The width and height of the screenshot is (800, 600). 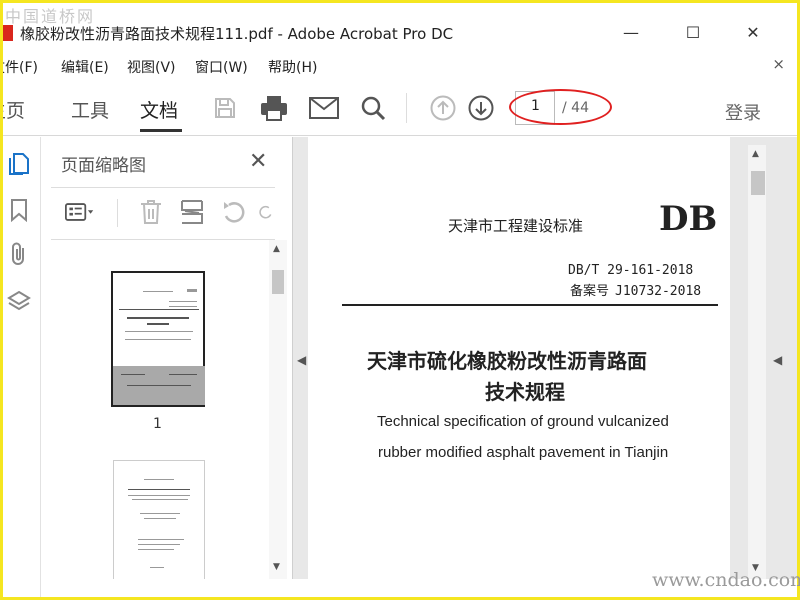 What do you see at coordinates (159, 109) in the screenshot?
I see `tab-document: 文档` at bounding box center [159, 109].